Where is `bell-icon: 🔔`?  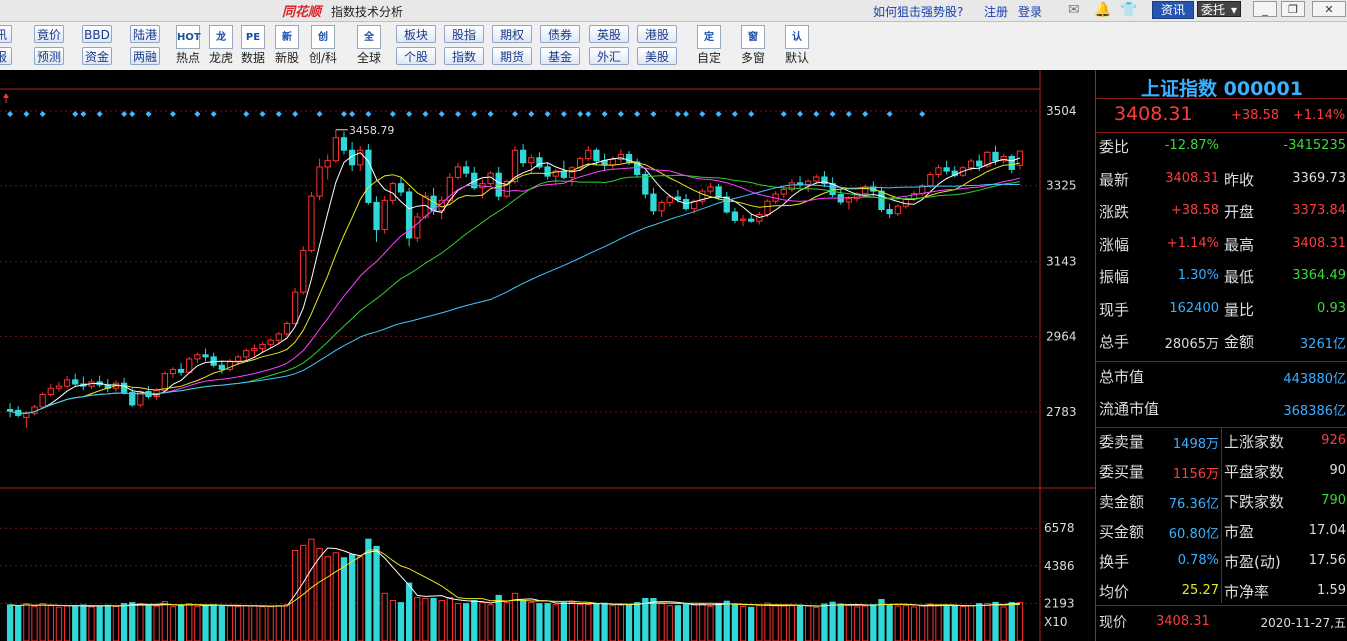
bell-icon: 🔔 is located at coordinates (1102, 10).